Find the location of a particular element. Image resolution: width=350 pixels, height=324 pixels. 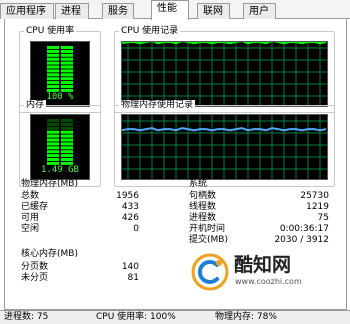

stat-row: 总数 1956 is located at coordinates (80, 196).